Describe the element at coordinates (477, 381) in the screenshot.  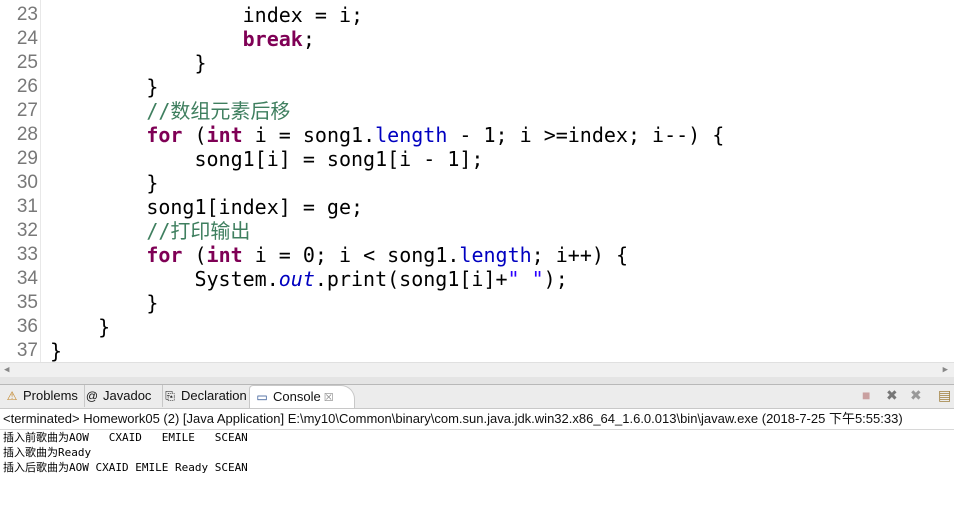
I see `panel-divider` at that location.